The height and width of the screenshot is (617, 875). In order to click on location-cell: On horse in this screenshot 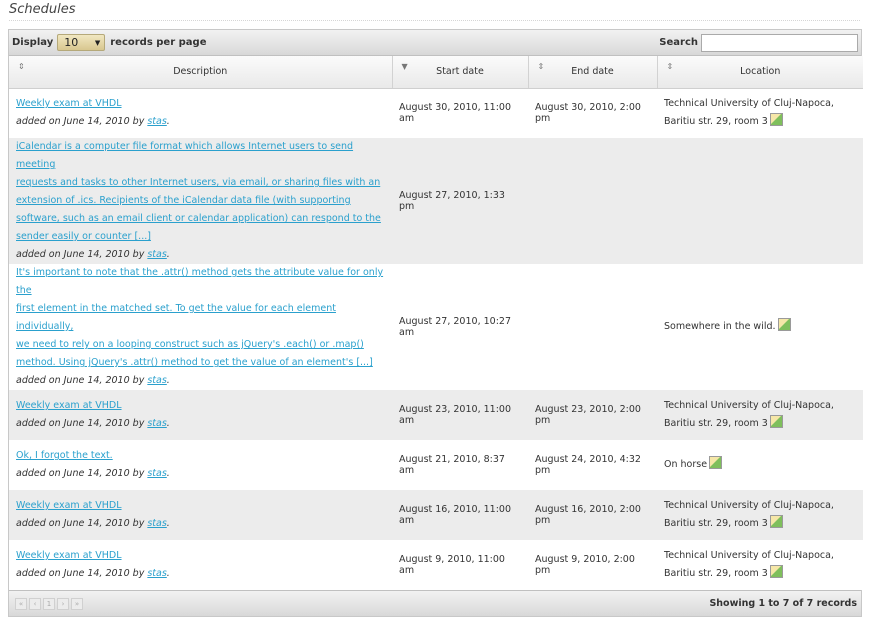, I will do `click(760, 465)`.